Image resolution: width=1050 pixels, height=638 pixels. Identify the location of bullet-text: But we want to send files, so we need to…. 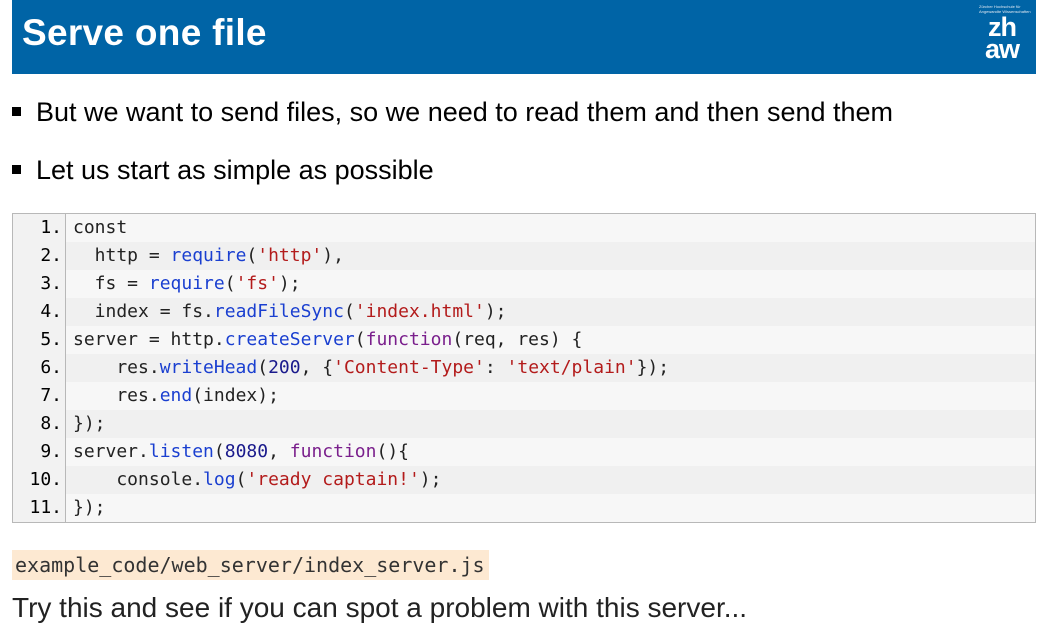
(465, 112).